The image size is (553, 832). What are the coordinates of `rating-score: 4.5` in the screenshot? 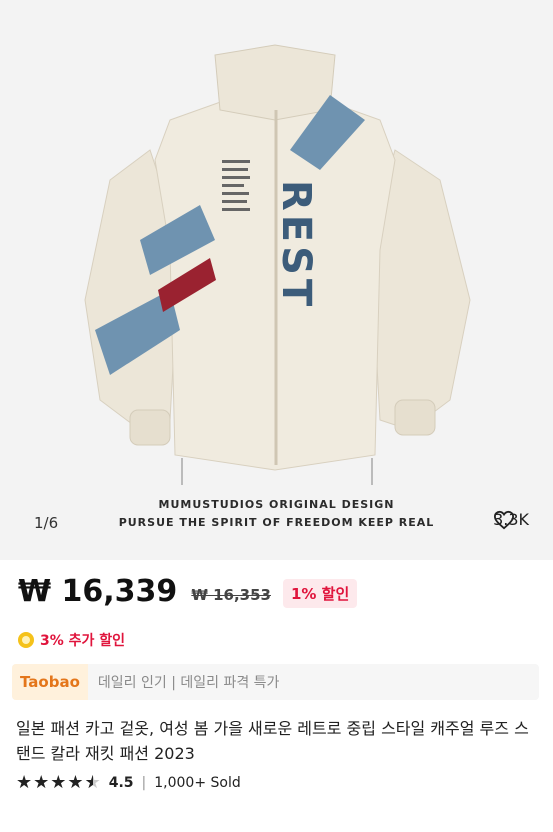 It's located at (121, 783).